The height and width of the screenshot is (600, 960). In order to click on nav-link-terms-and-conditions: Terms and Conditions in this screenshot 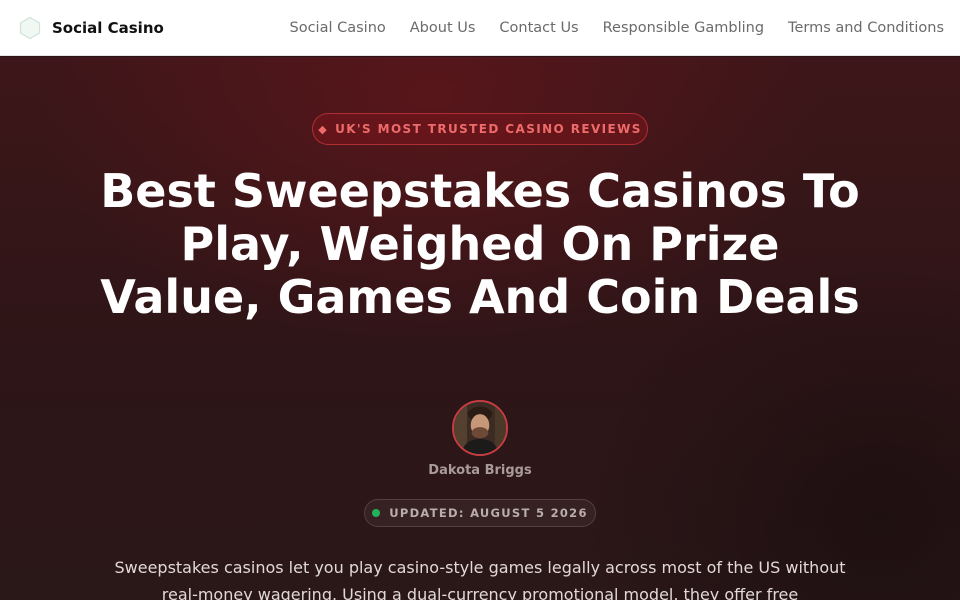, I will do `click(866, 28)`.